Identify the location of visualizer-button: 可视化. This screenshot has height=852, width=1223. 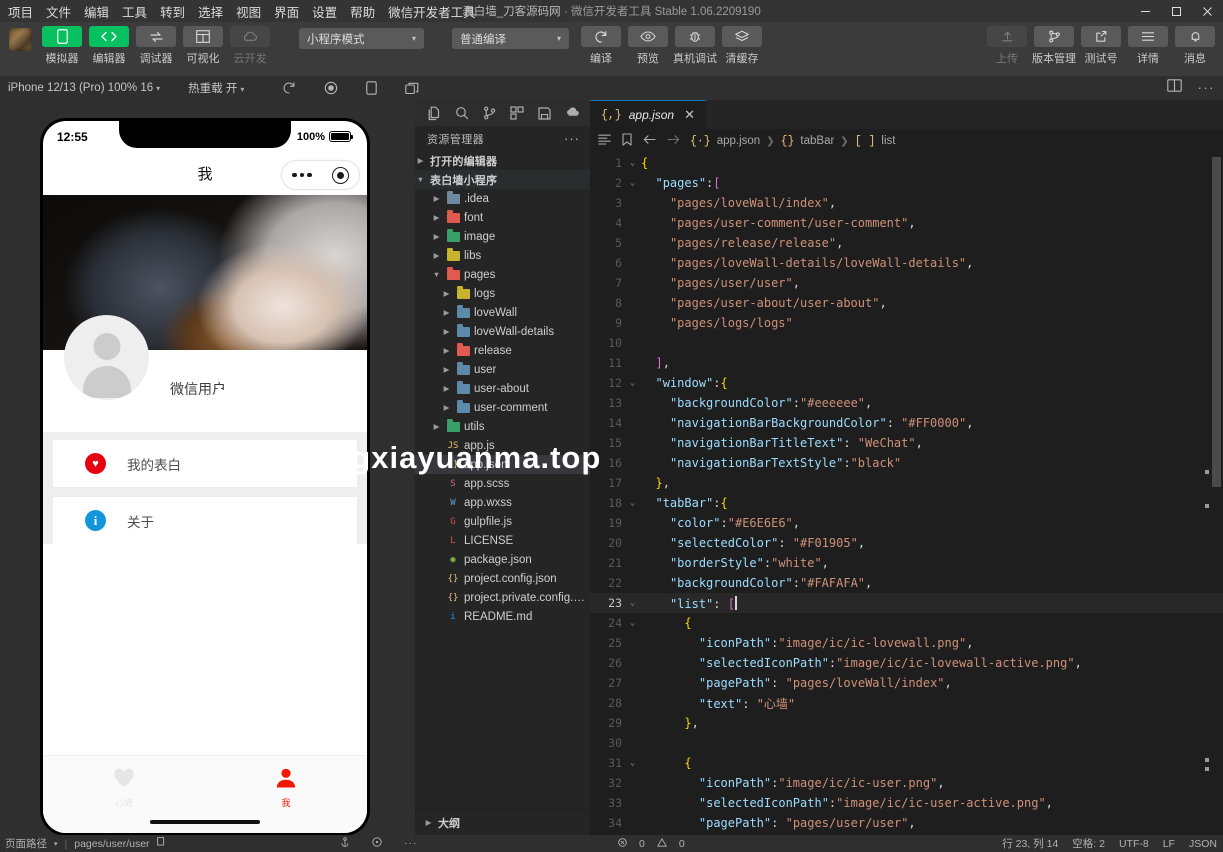
(203, 46).